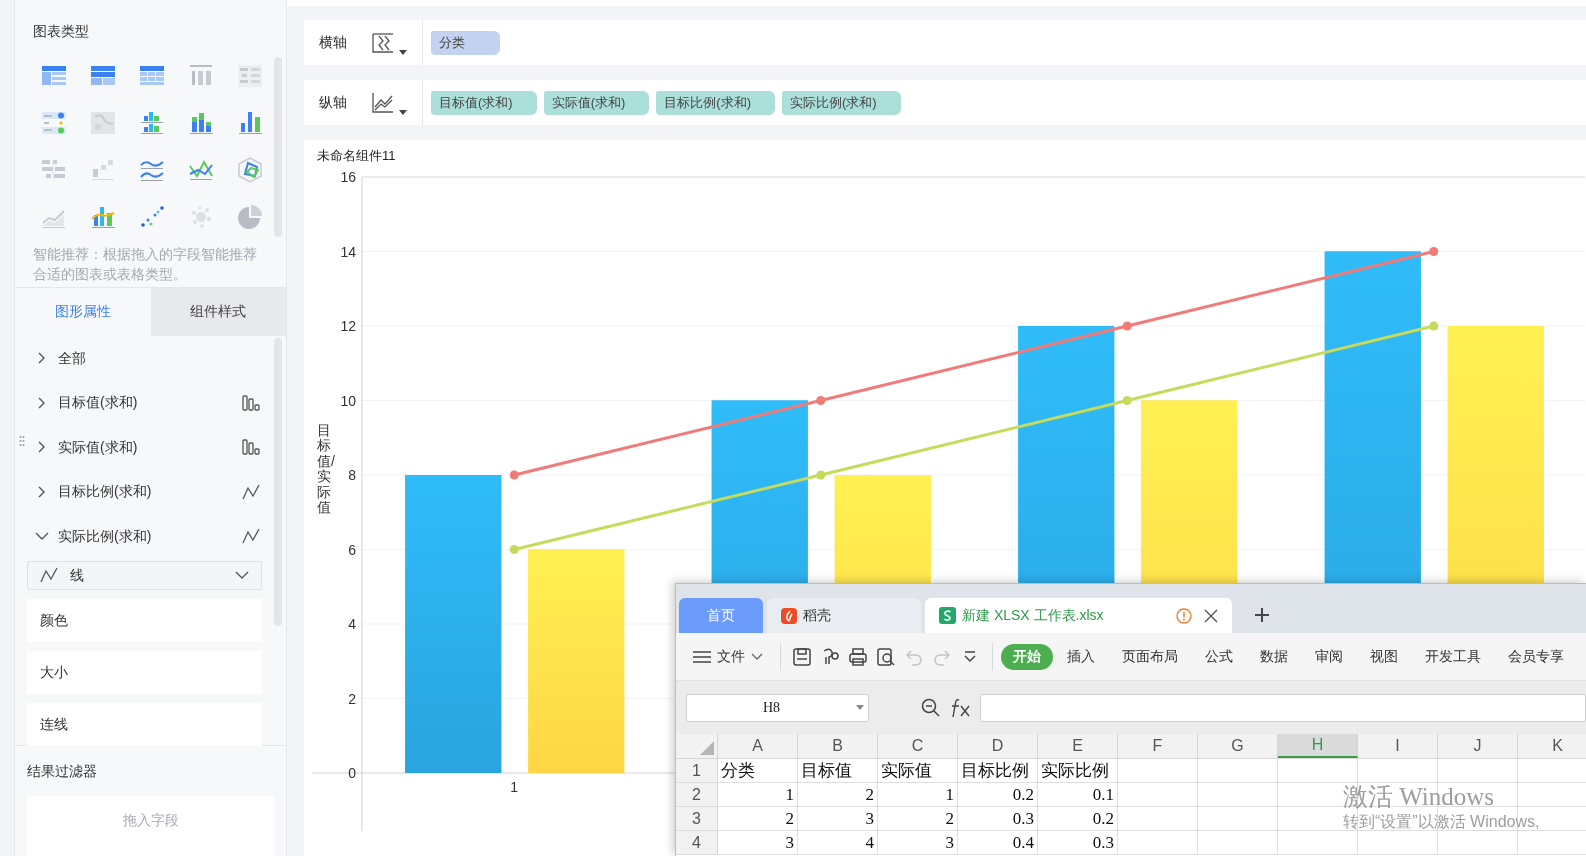  Describe the element at coordinates (352, 475) in the screenshot. I see `axis-tick-label: 8` at that location.